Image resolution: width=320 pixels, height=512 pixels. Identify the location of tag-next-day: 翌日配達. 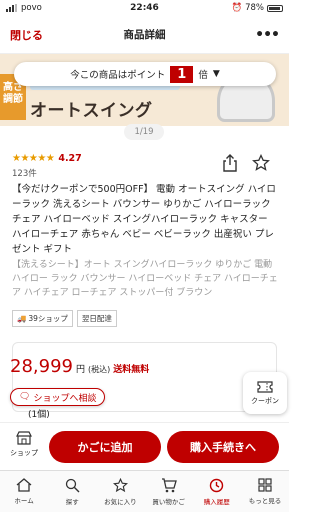
(96, 318).